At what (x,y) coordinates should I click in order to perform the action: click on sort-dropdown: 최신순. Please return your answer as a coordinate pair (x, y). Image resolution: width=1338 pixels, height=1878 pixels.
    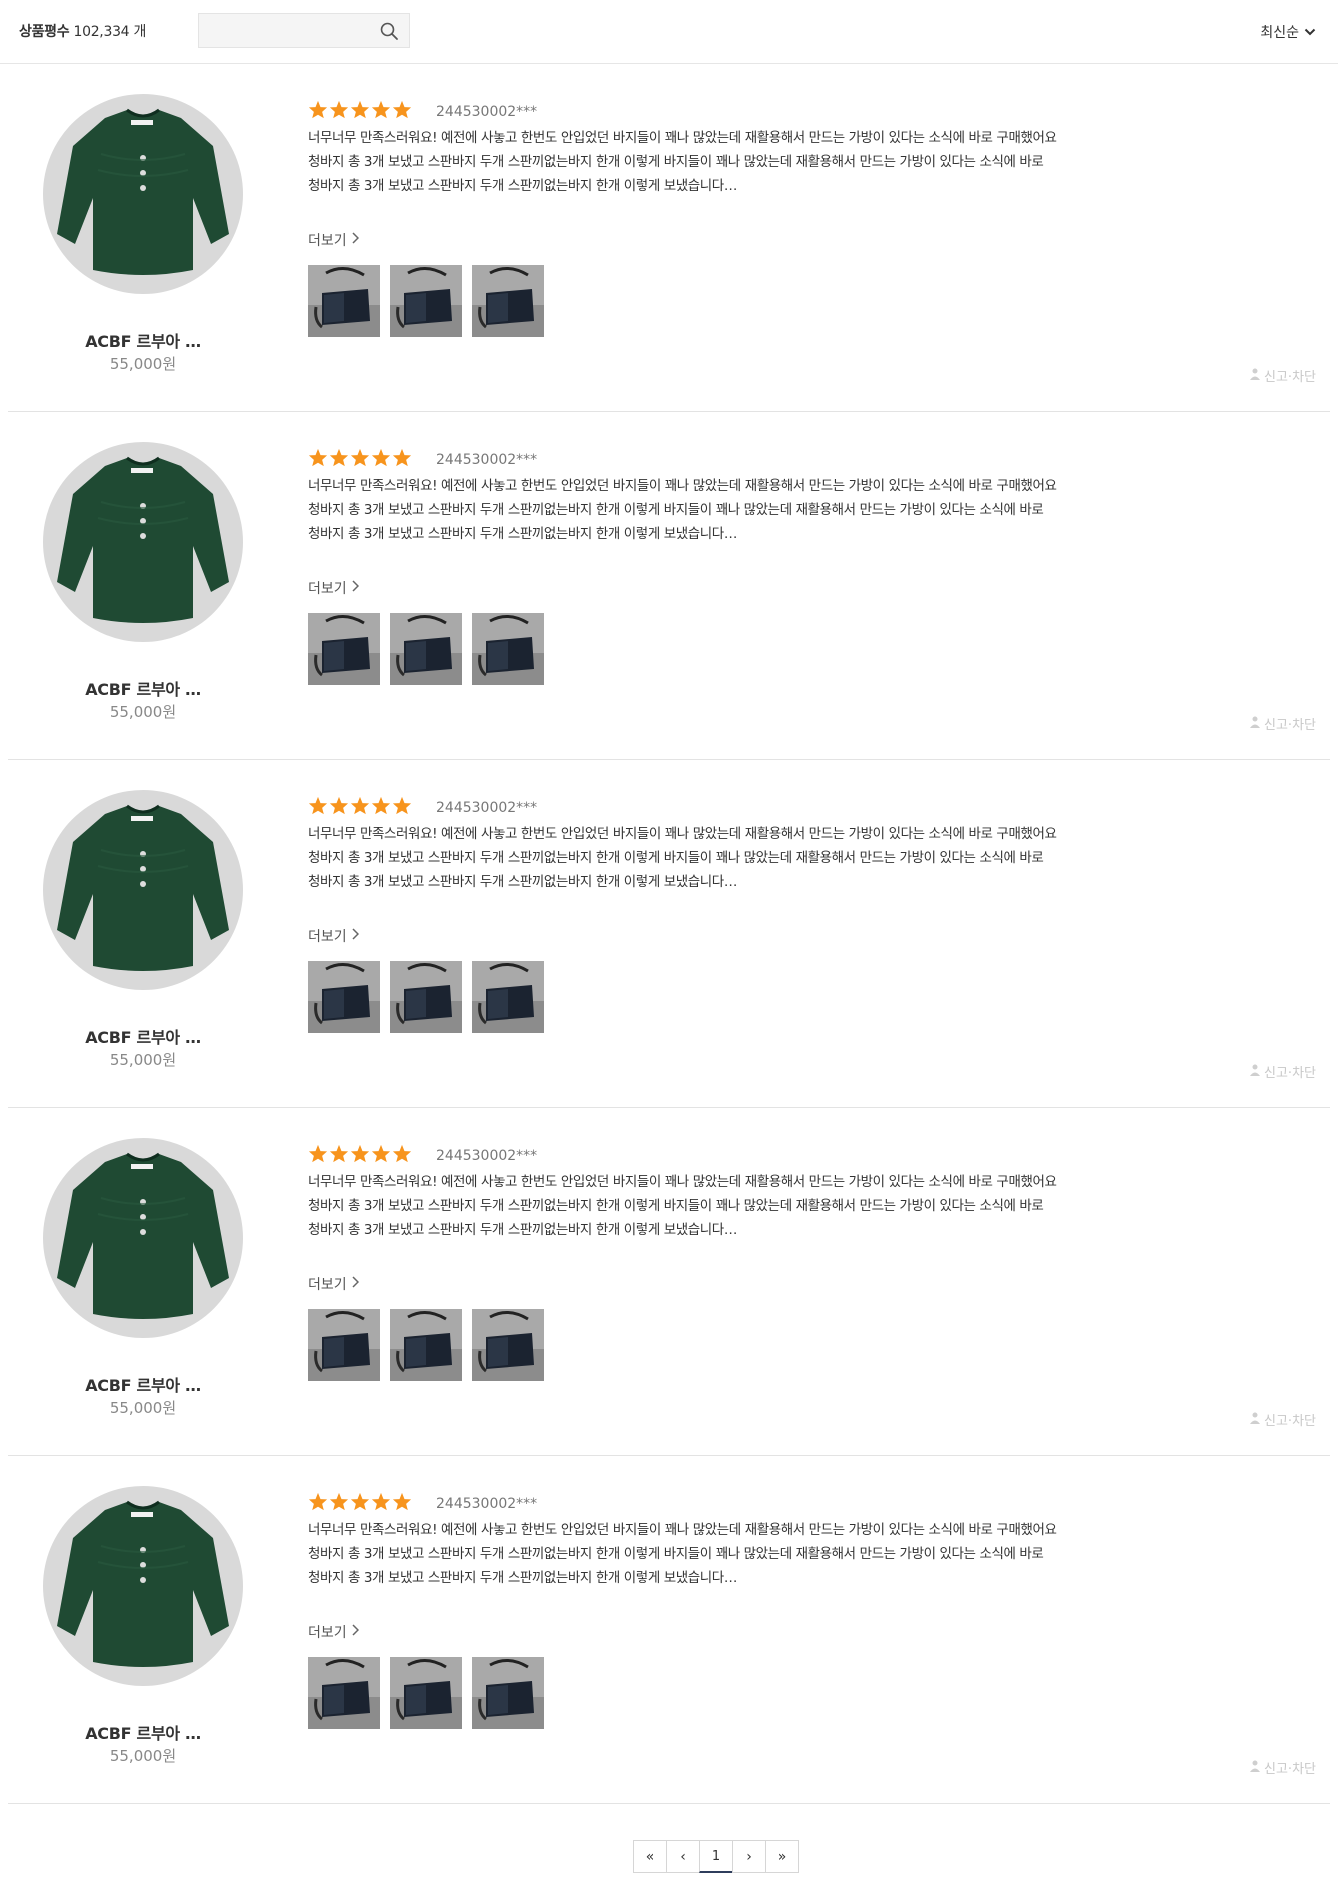
    Looking at the image, I should click on (1288, 32).